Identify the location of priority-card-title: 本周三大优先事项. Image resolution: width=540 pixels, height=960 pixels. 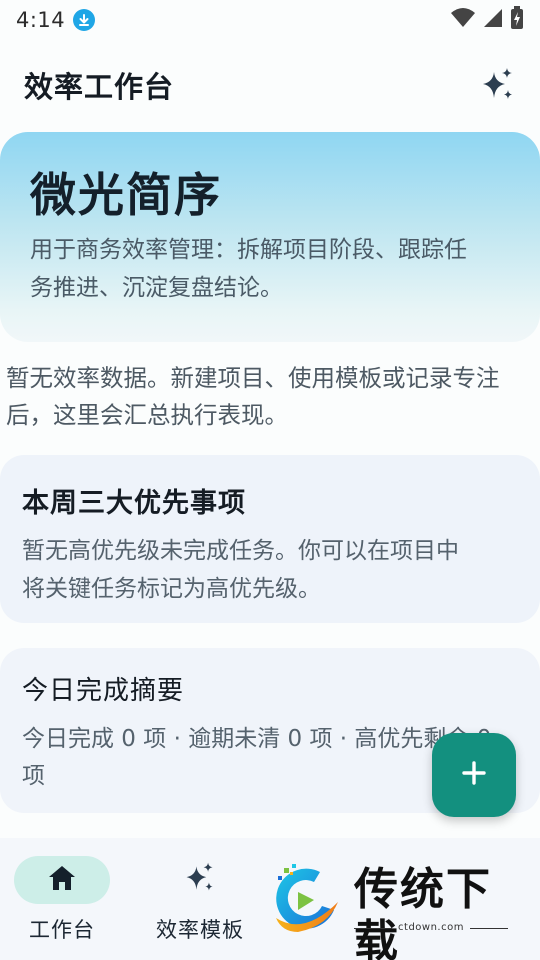
(134, 503).